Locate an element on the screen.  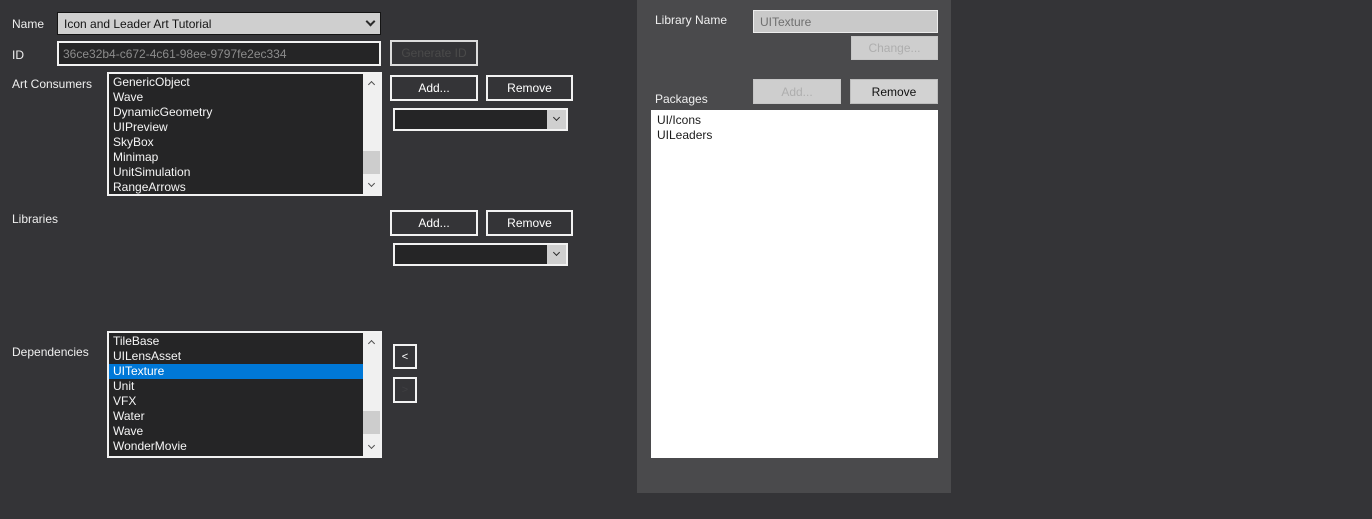
list-item: UIPreview is located at coordinates (236, 127).